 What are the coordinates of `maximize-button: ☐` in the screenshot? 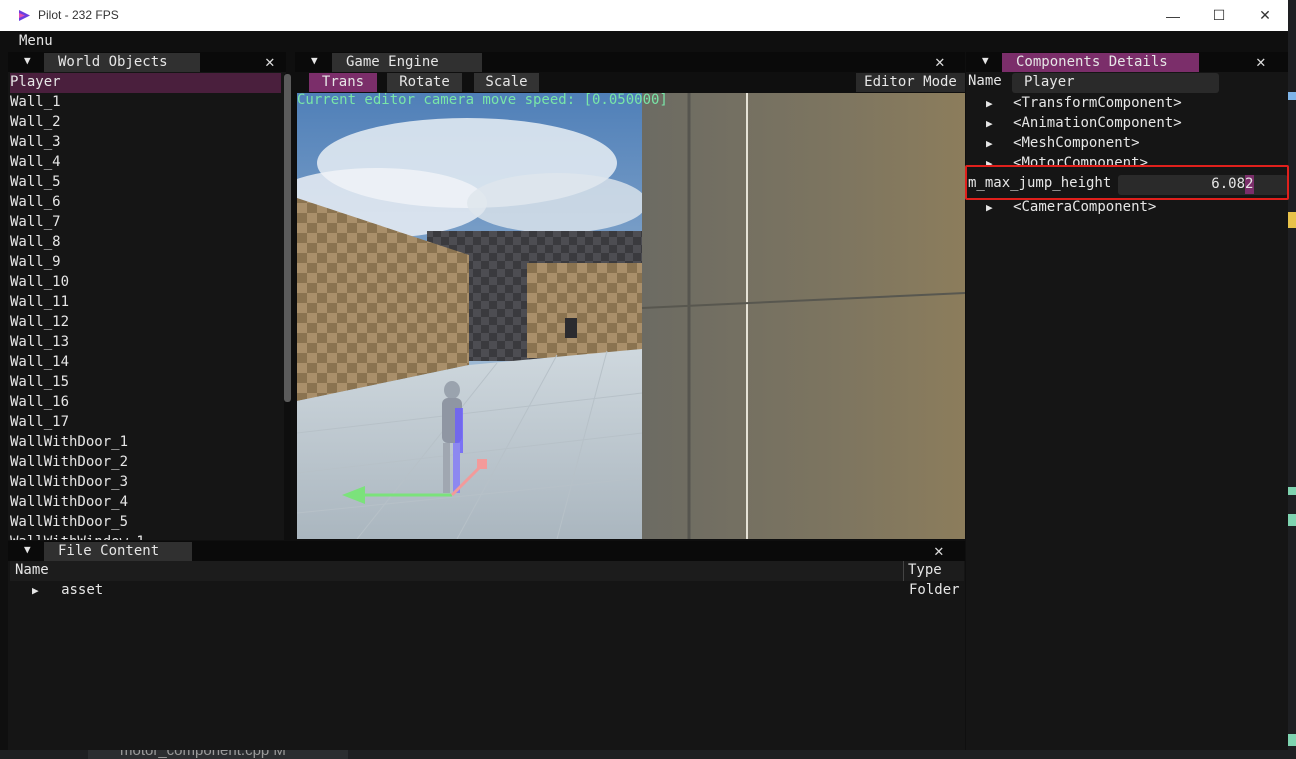 It's located at (1219, 15).